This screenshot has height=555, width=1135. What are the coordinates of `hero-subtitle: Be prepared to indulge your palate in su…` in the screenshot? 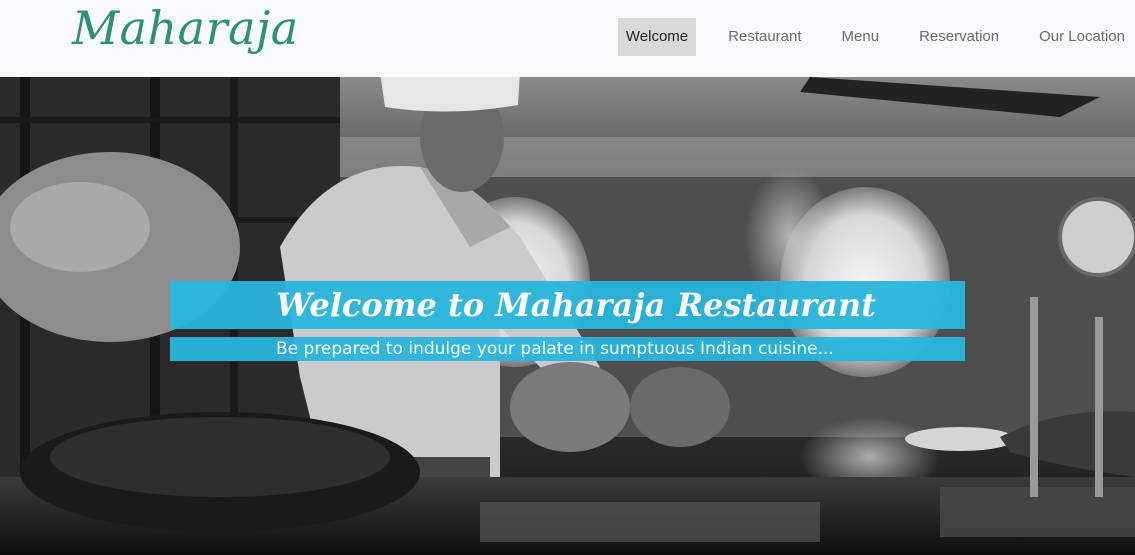 It's located at (555, 349).